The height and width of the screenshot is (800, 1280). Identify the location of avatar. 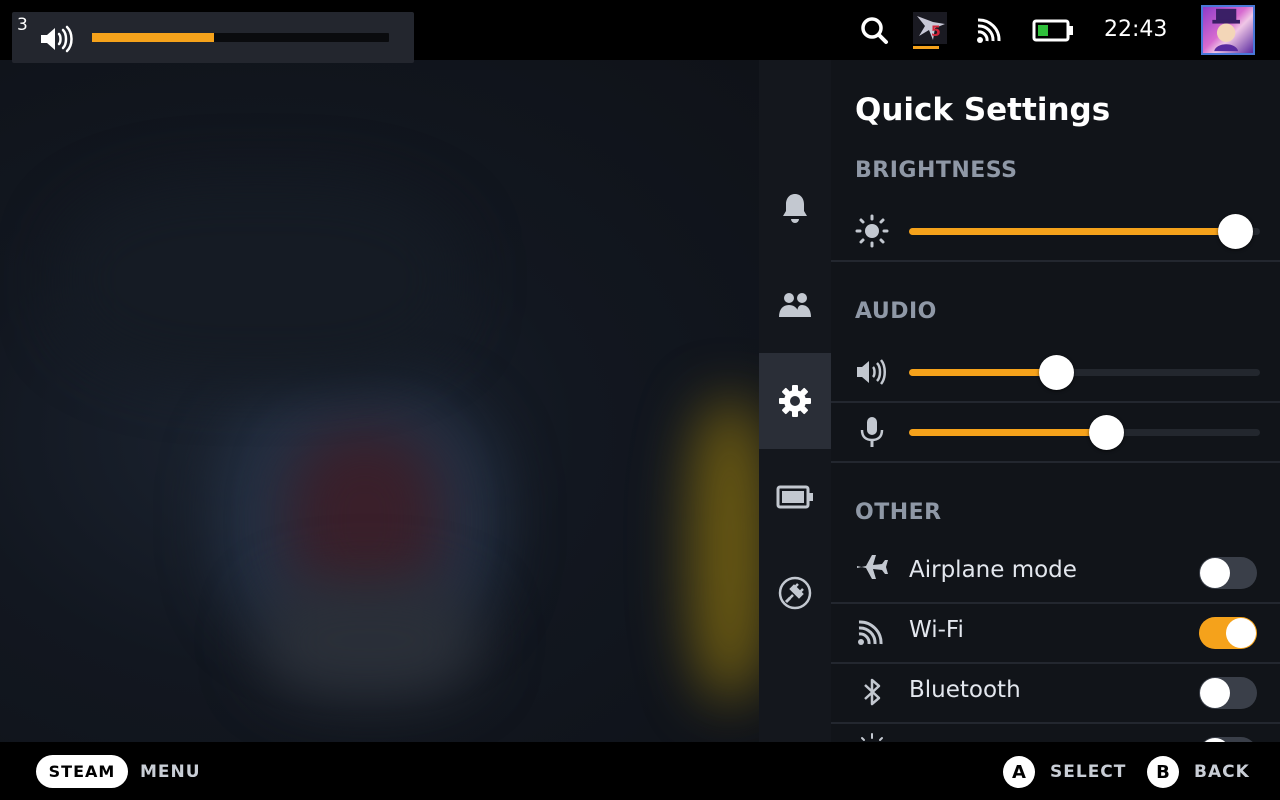
(1228, 30).